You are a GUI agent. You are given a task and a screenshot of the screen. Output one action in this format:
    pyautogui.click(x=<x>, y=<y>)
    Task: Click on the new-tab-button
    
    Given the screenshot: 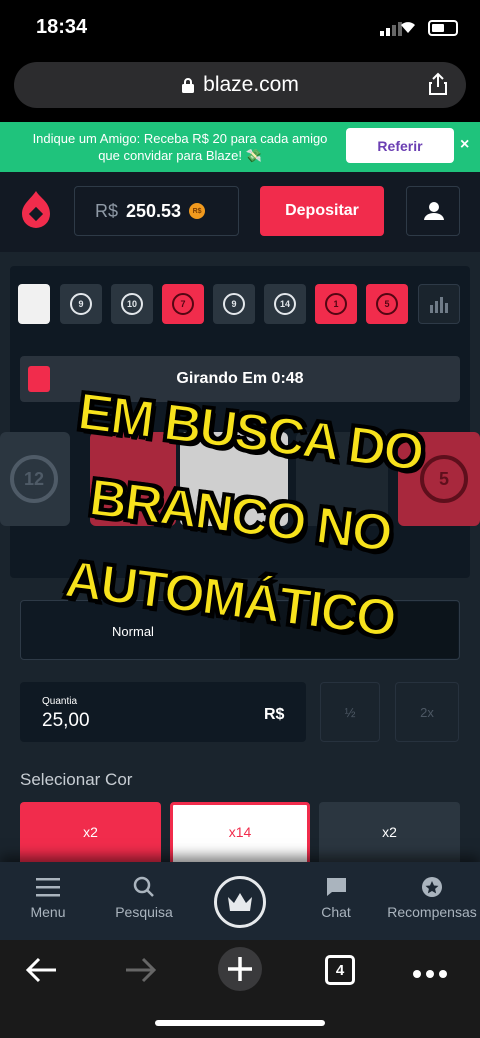 What is the action you would take?
    pyautogui.click(x=240, y=971)
    